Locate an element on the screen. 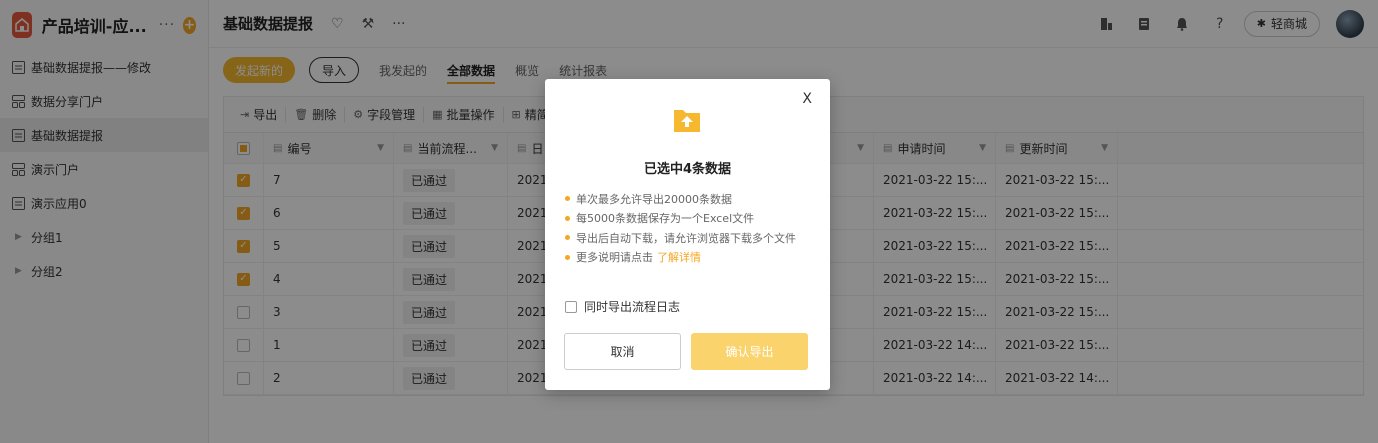  note-text: 每5000条数据保存为一个Excel文件 is located at coordinates (665, 219).